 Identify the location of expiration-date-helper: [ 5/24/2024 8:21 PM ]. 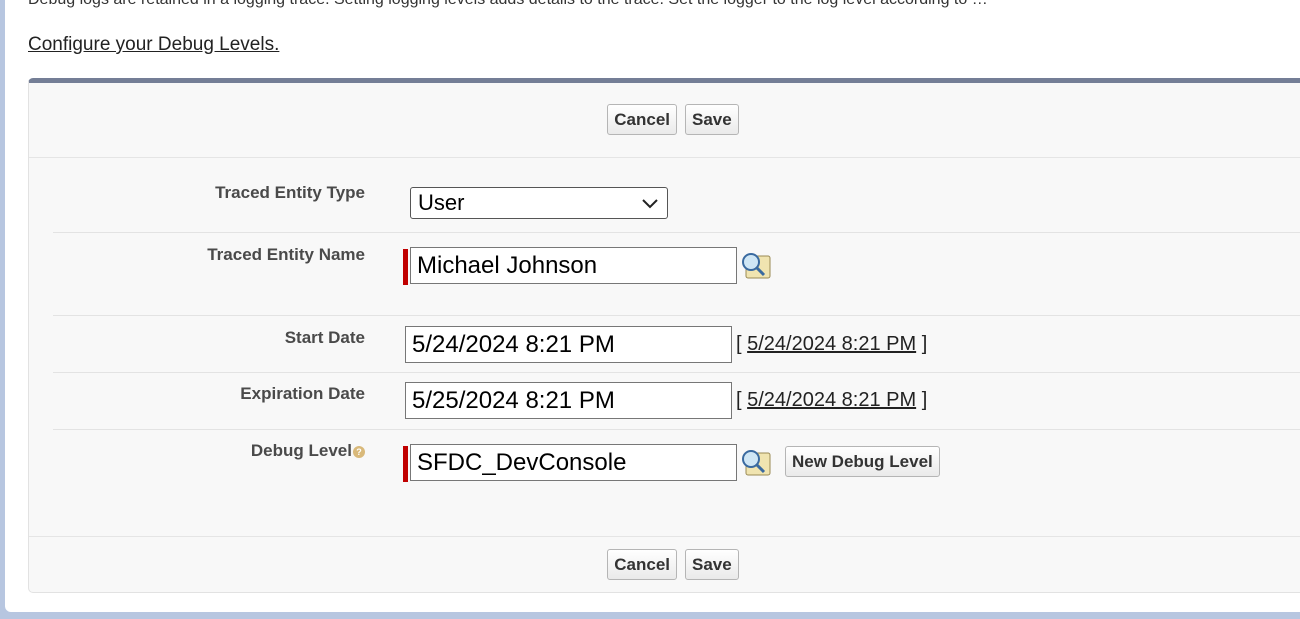
(831, 400).